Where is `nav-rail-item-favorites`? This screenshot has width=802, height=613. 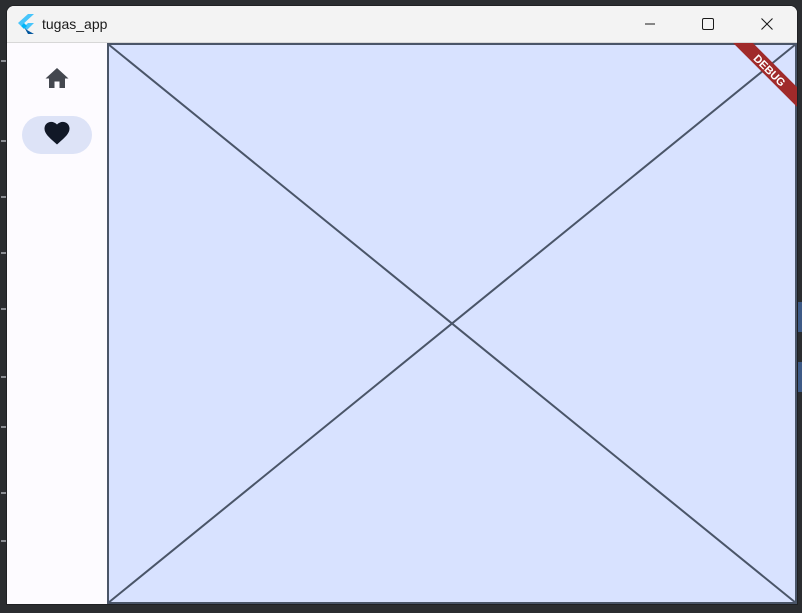 nav-rail-item-favorites is located at coordinates (57, 135).